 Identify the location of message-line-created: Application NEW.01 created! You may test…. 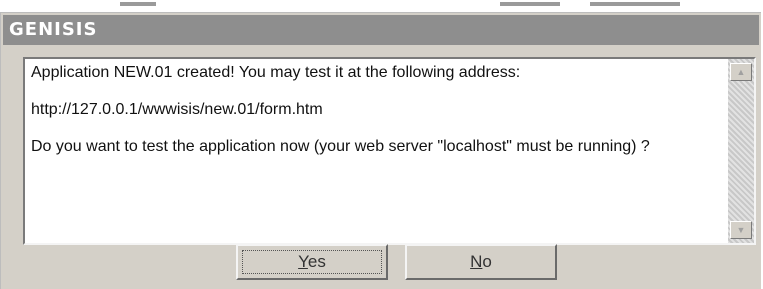
(276, 72).